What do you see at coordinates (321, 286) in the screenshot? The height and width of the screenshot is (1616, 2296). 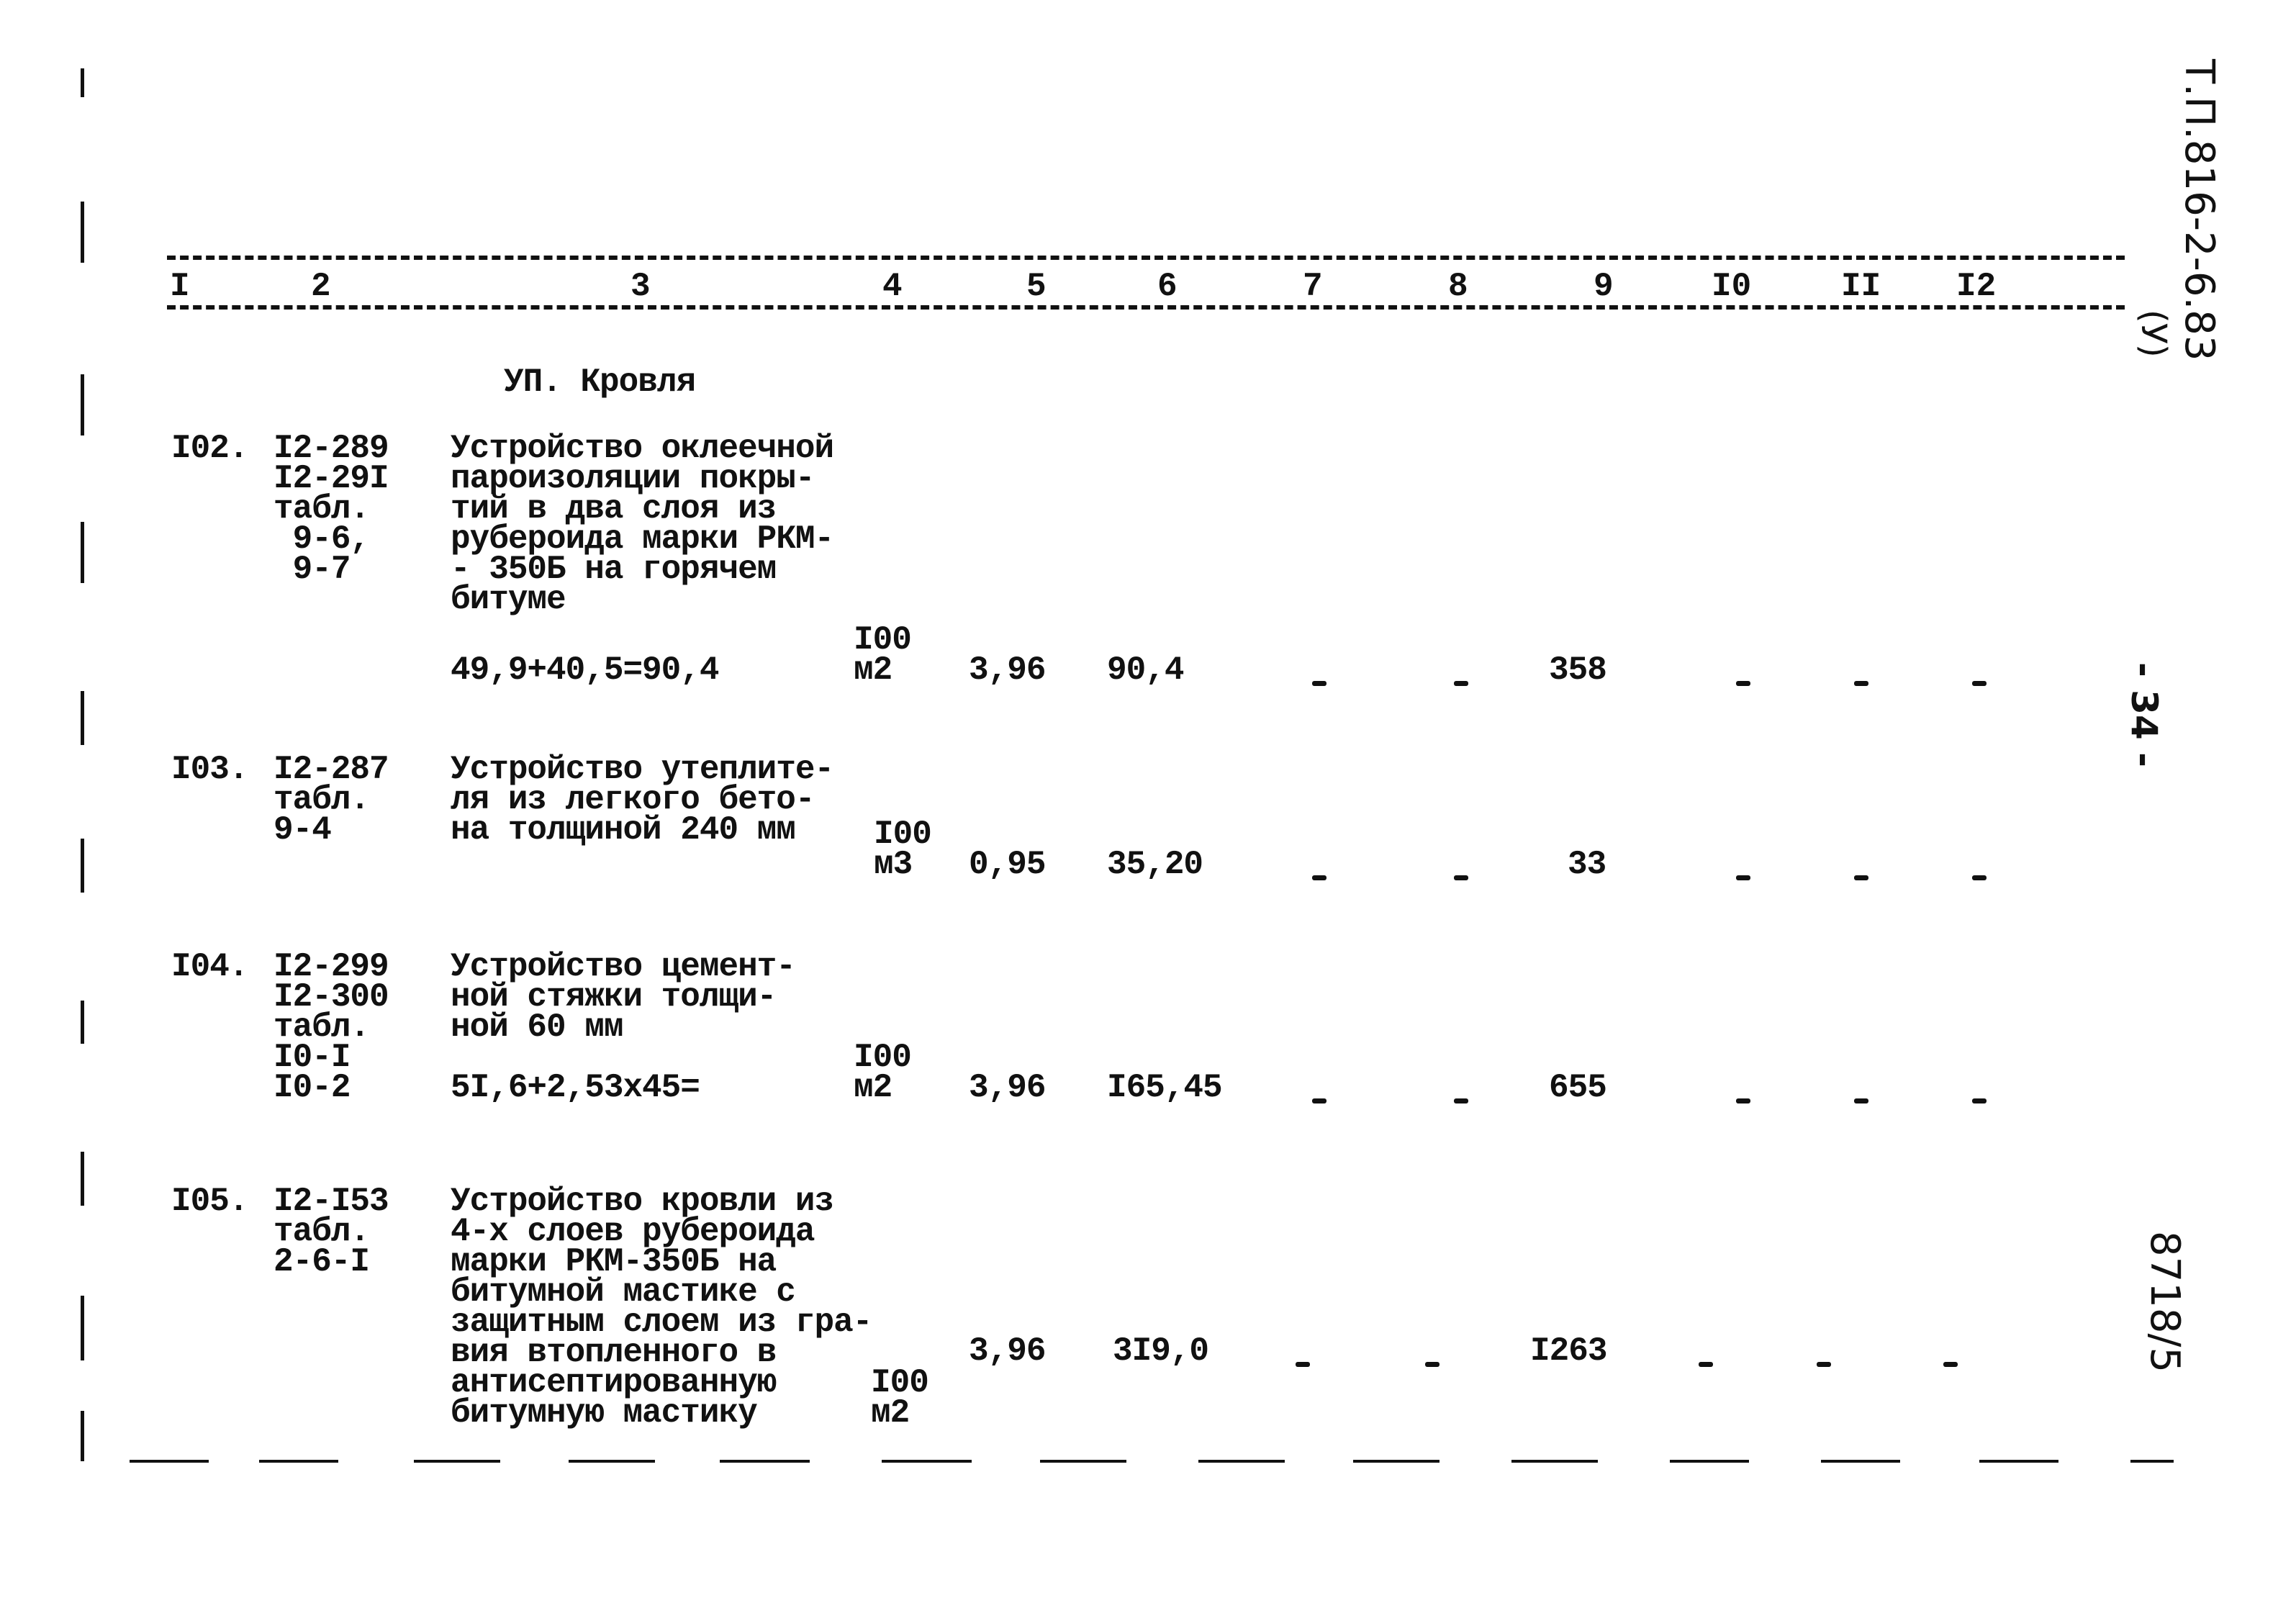 I see `col-header-2: 2` at bounding box center [321, 286].